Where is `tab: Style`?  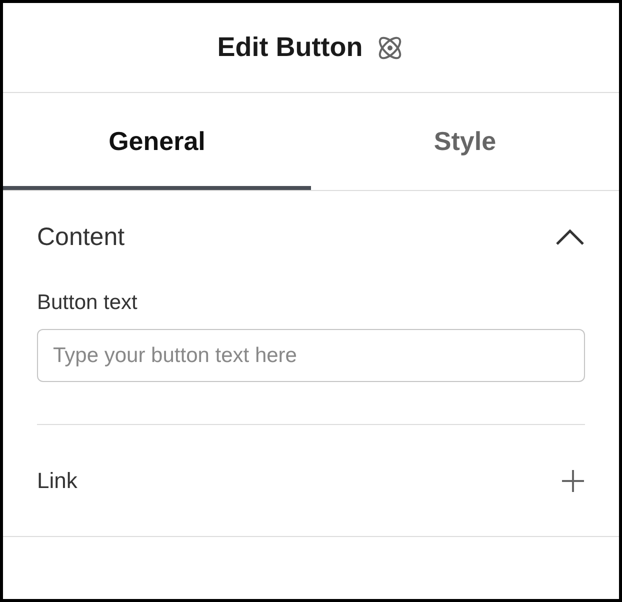 tab: Style is located at coordinates (465, 141).